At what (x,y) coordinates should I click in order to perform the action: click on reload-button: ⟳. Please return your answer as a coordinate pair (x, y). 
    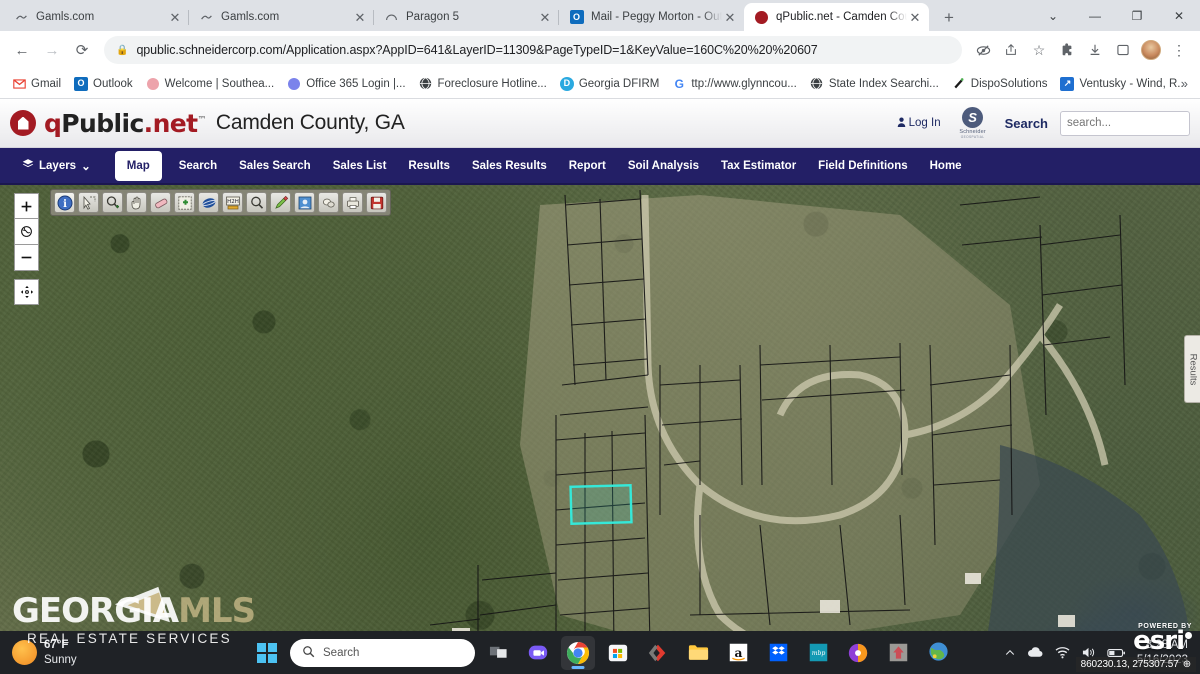
    Looking at the image, I should click on (82, 50).